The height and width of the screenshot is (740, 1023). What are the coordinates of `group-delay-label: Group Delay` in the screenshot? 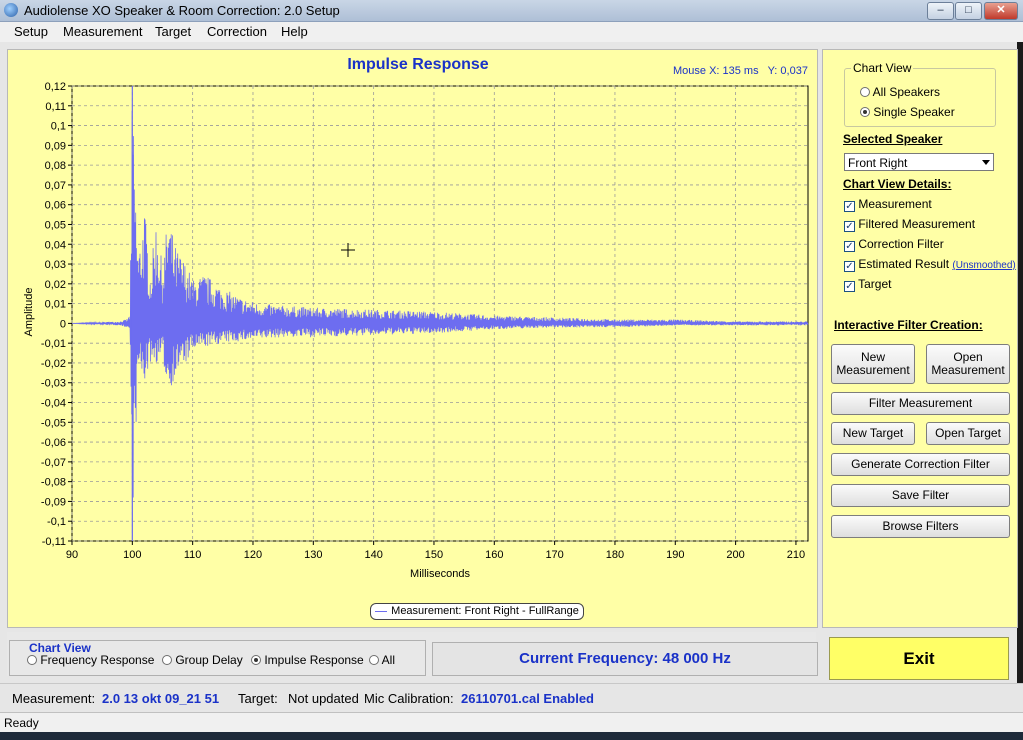 It's located at (209, 660).